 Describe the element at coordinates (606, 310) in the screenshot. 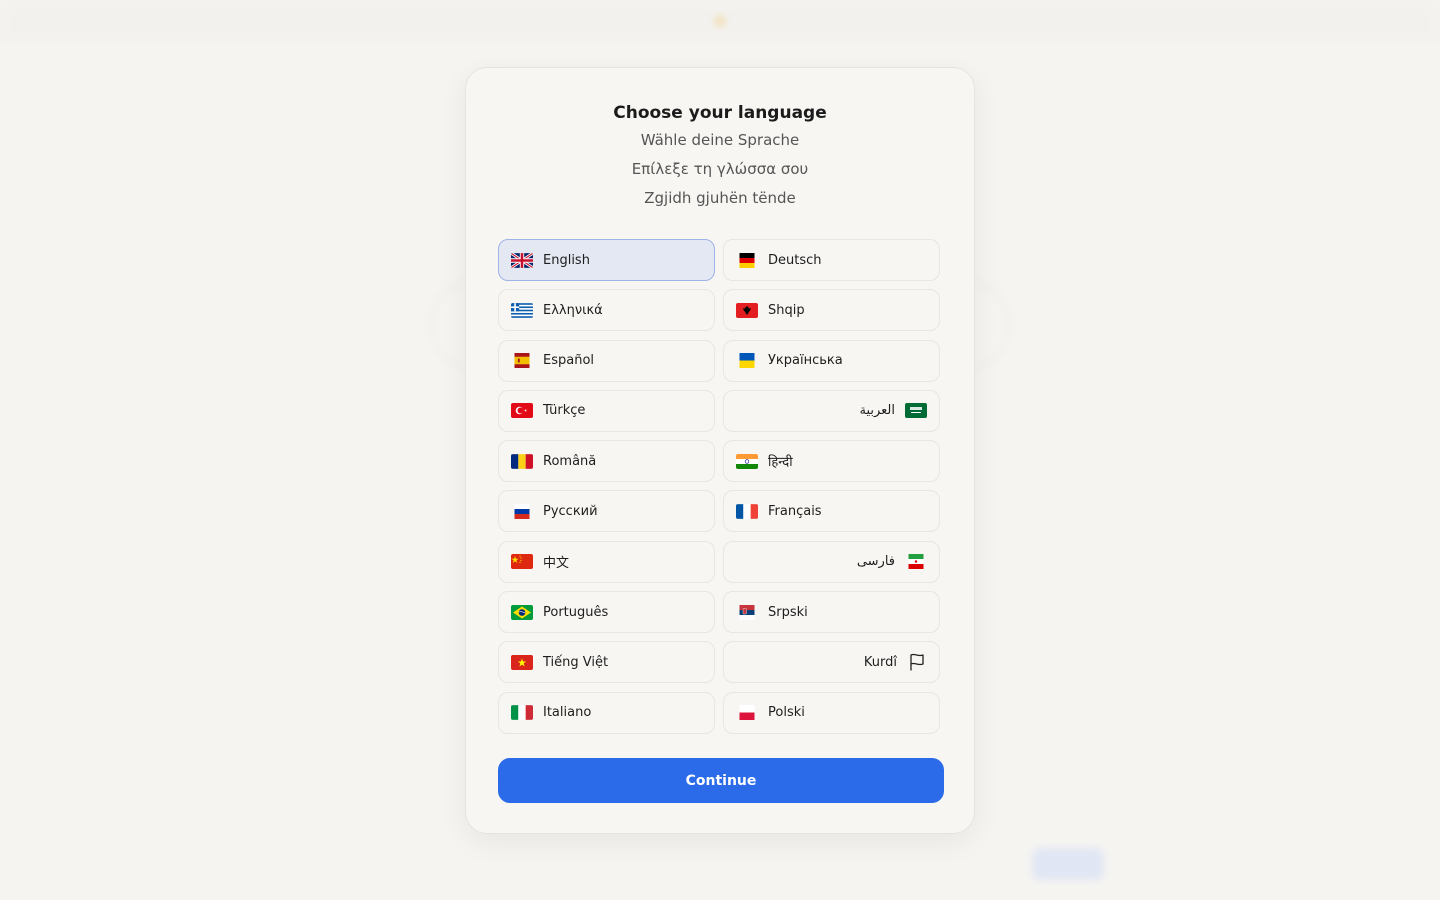

I see `language-option-greek: Ελληνικά` at that location.